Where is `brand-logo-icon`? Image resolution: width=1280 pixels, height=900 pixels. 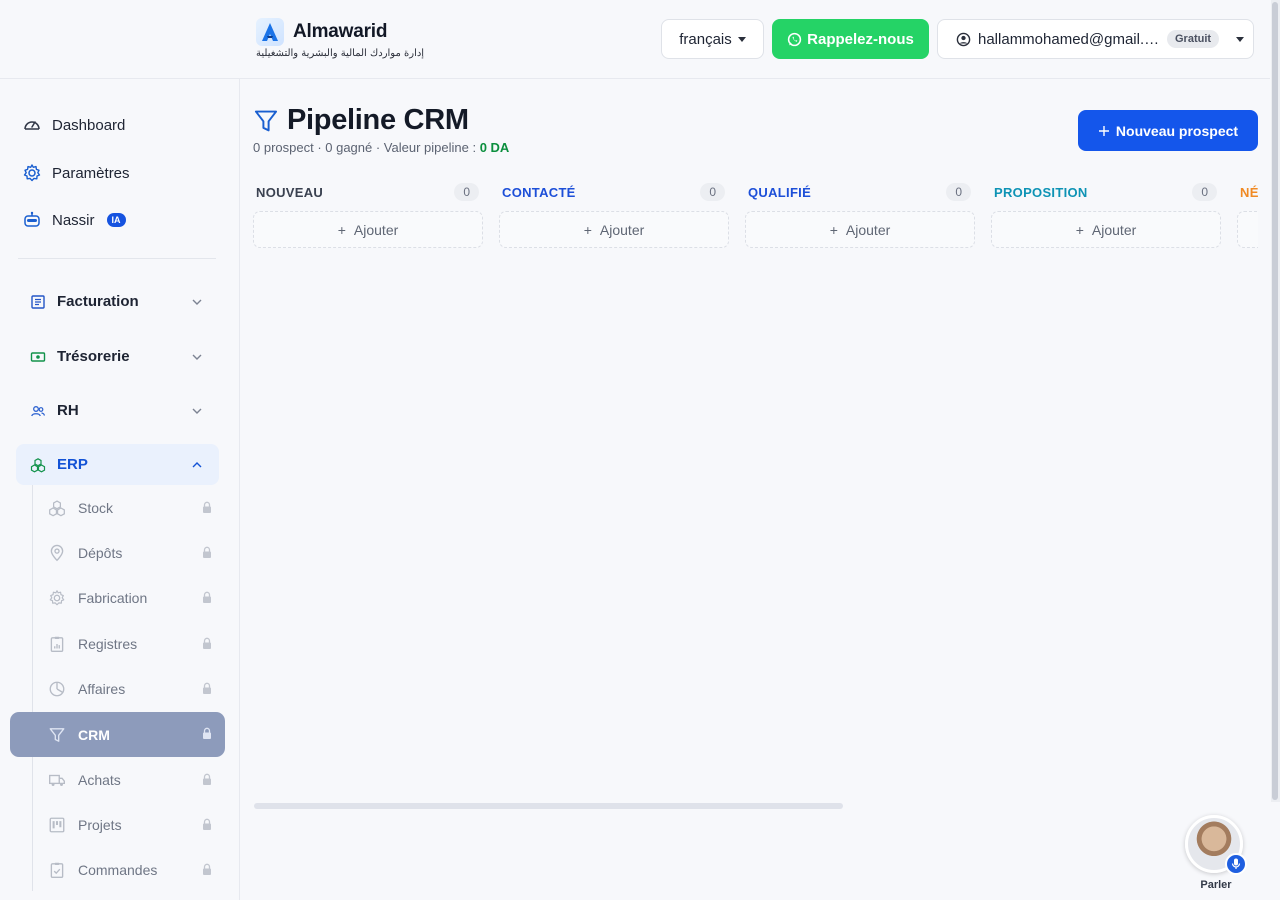
brand-logo-icon is located at coordinates (270, 32).